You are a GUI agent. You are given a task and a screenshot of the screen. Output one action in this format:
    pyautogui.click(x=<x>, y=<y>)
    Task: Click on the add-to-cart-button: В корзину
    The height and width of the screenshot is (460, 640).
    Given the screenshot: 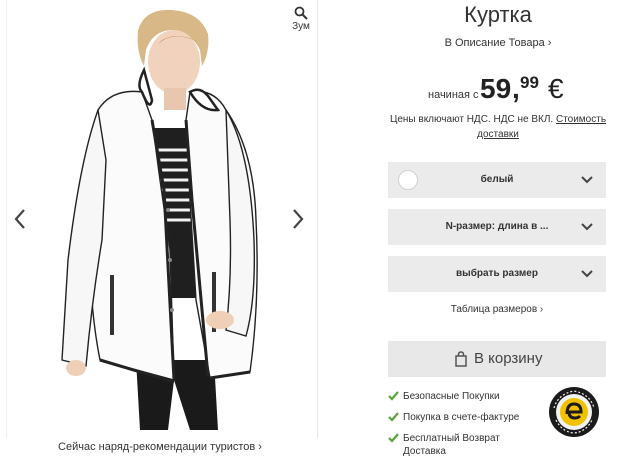 What is the action you would take?
    pyautogui.click(x=497, y=359)
    